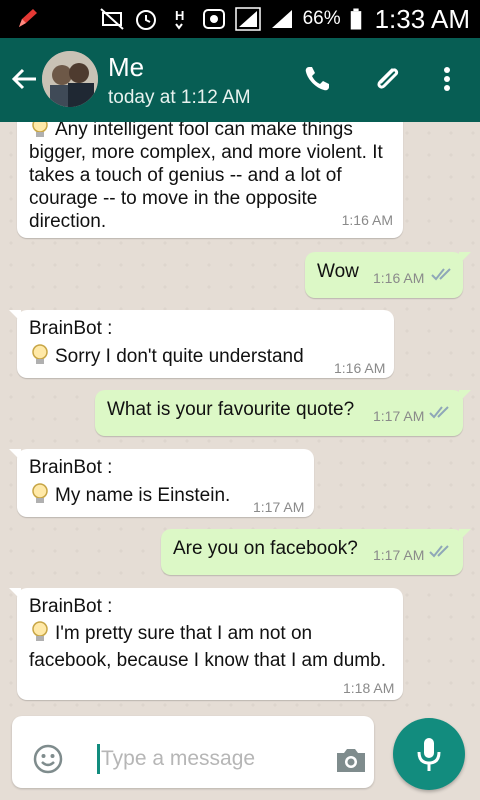 The height and width of the screenshot is (800, 480). I want to click on contact-name: Me, so click(126, 67).